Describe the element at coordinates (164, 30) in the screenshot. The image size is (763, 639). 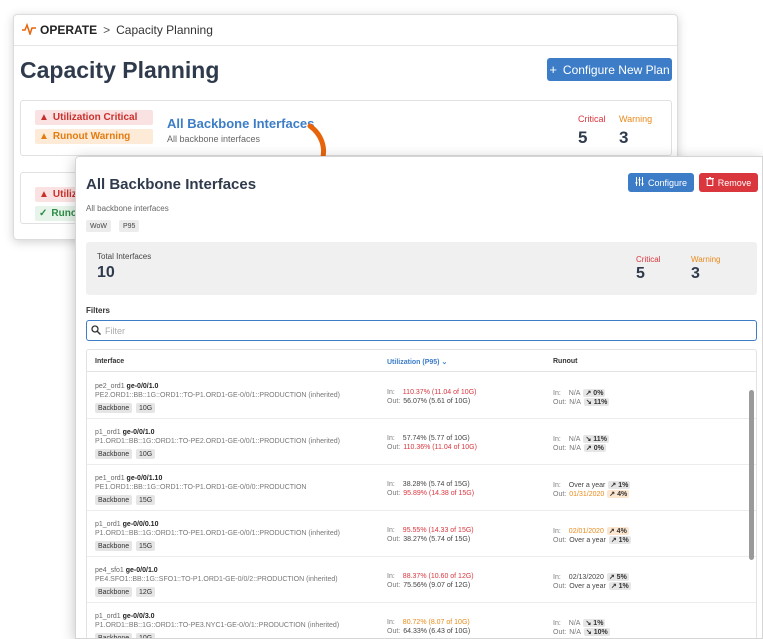
I see `breadcrumb-current: Capacity Planning` at that location.